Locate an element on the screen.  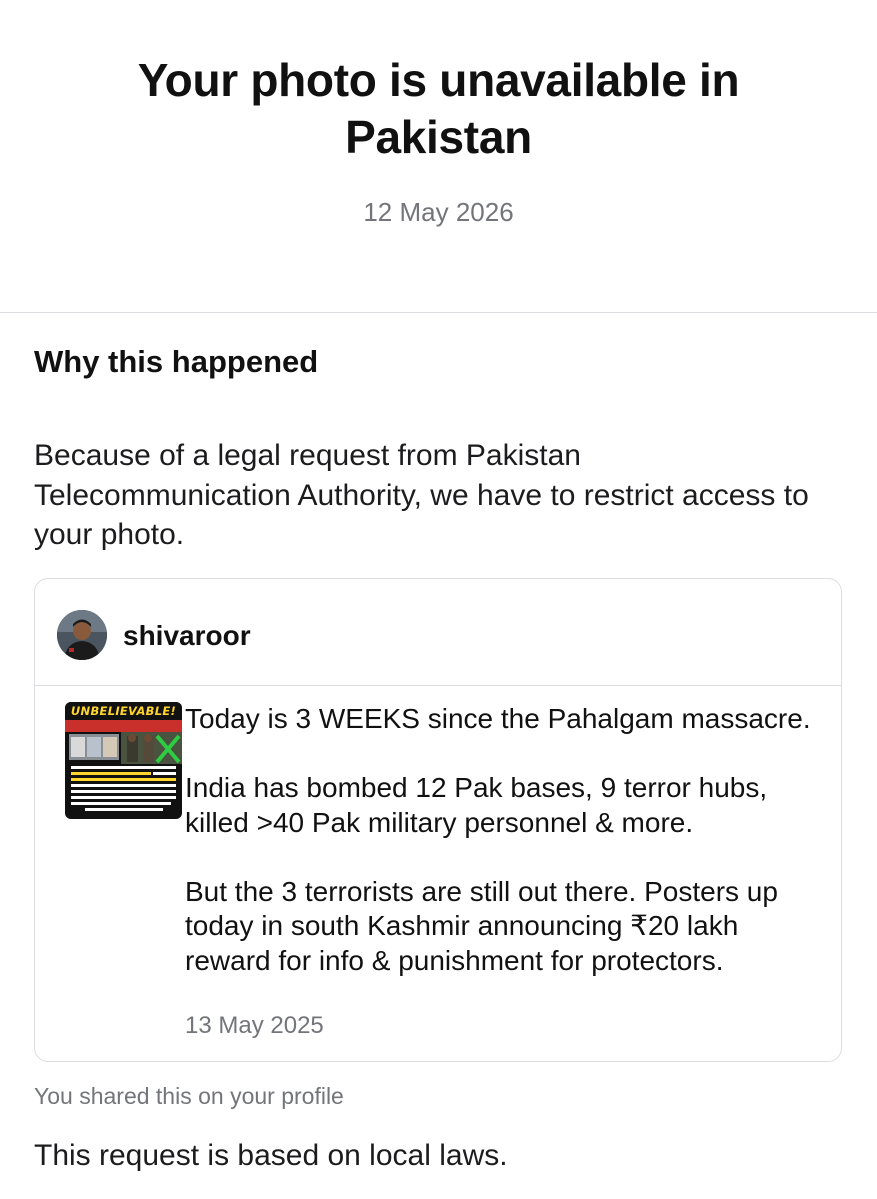
shared-note: You shared this on your profile is located at coordinates (189, 1096).